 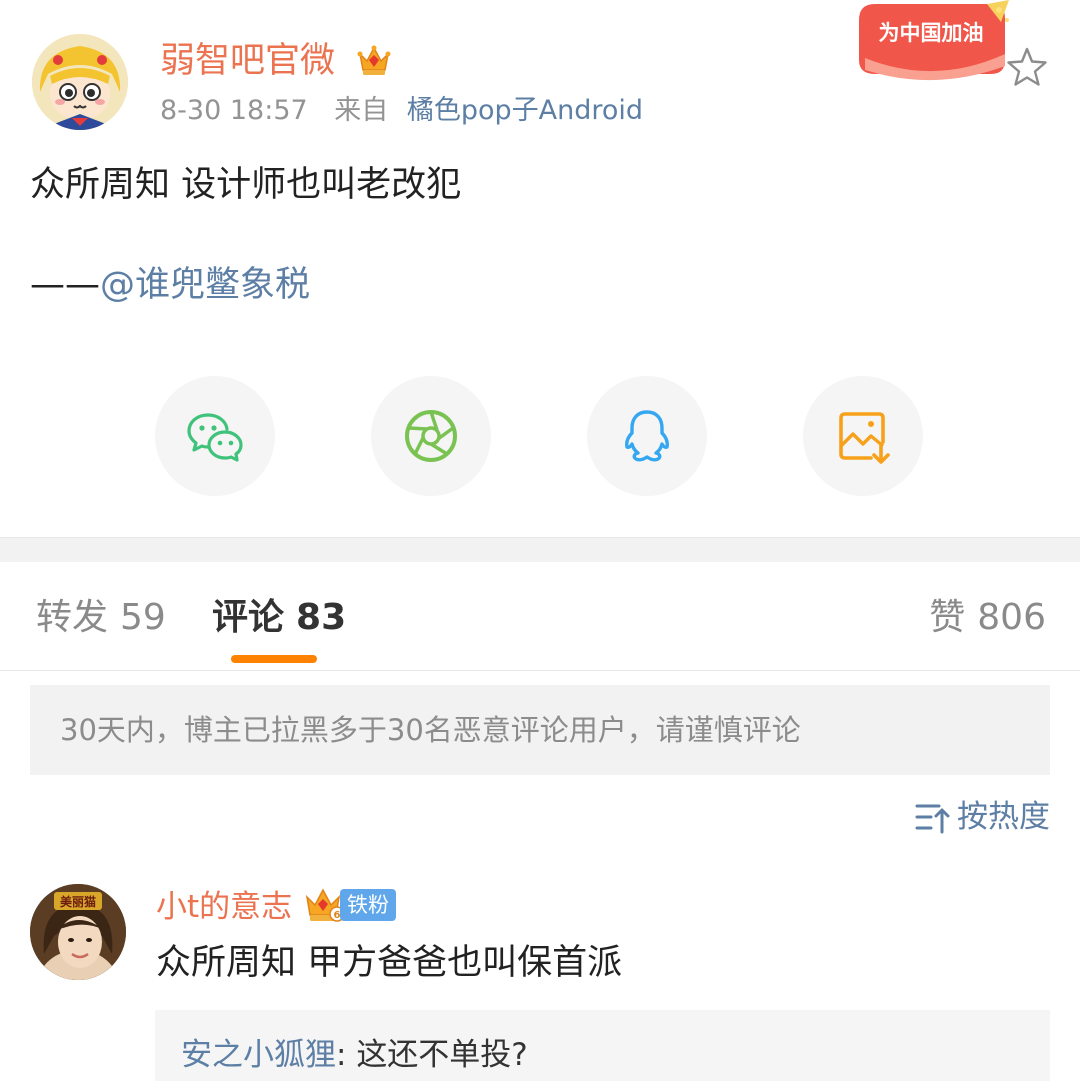 I want to click on wechat-icon, so click(x=215, y=437).